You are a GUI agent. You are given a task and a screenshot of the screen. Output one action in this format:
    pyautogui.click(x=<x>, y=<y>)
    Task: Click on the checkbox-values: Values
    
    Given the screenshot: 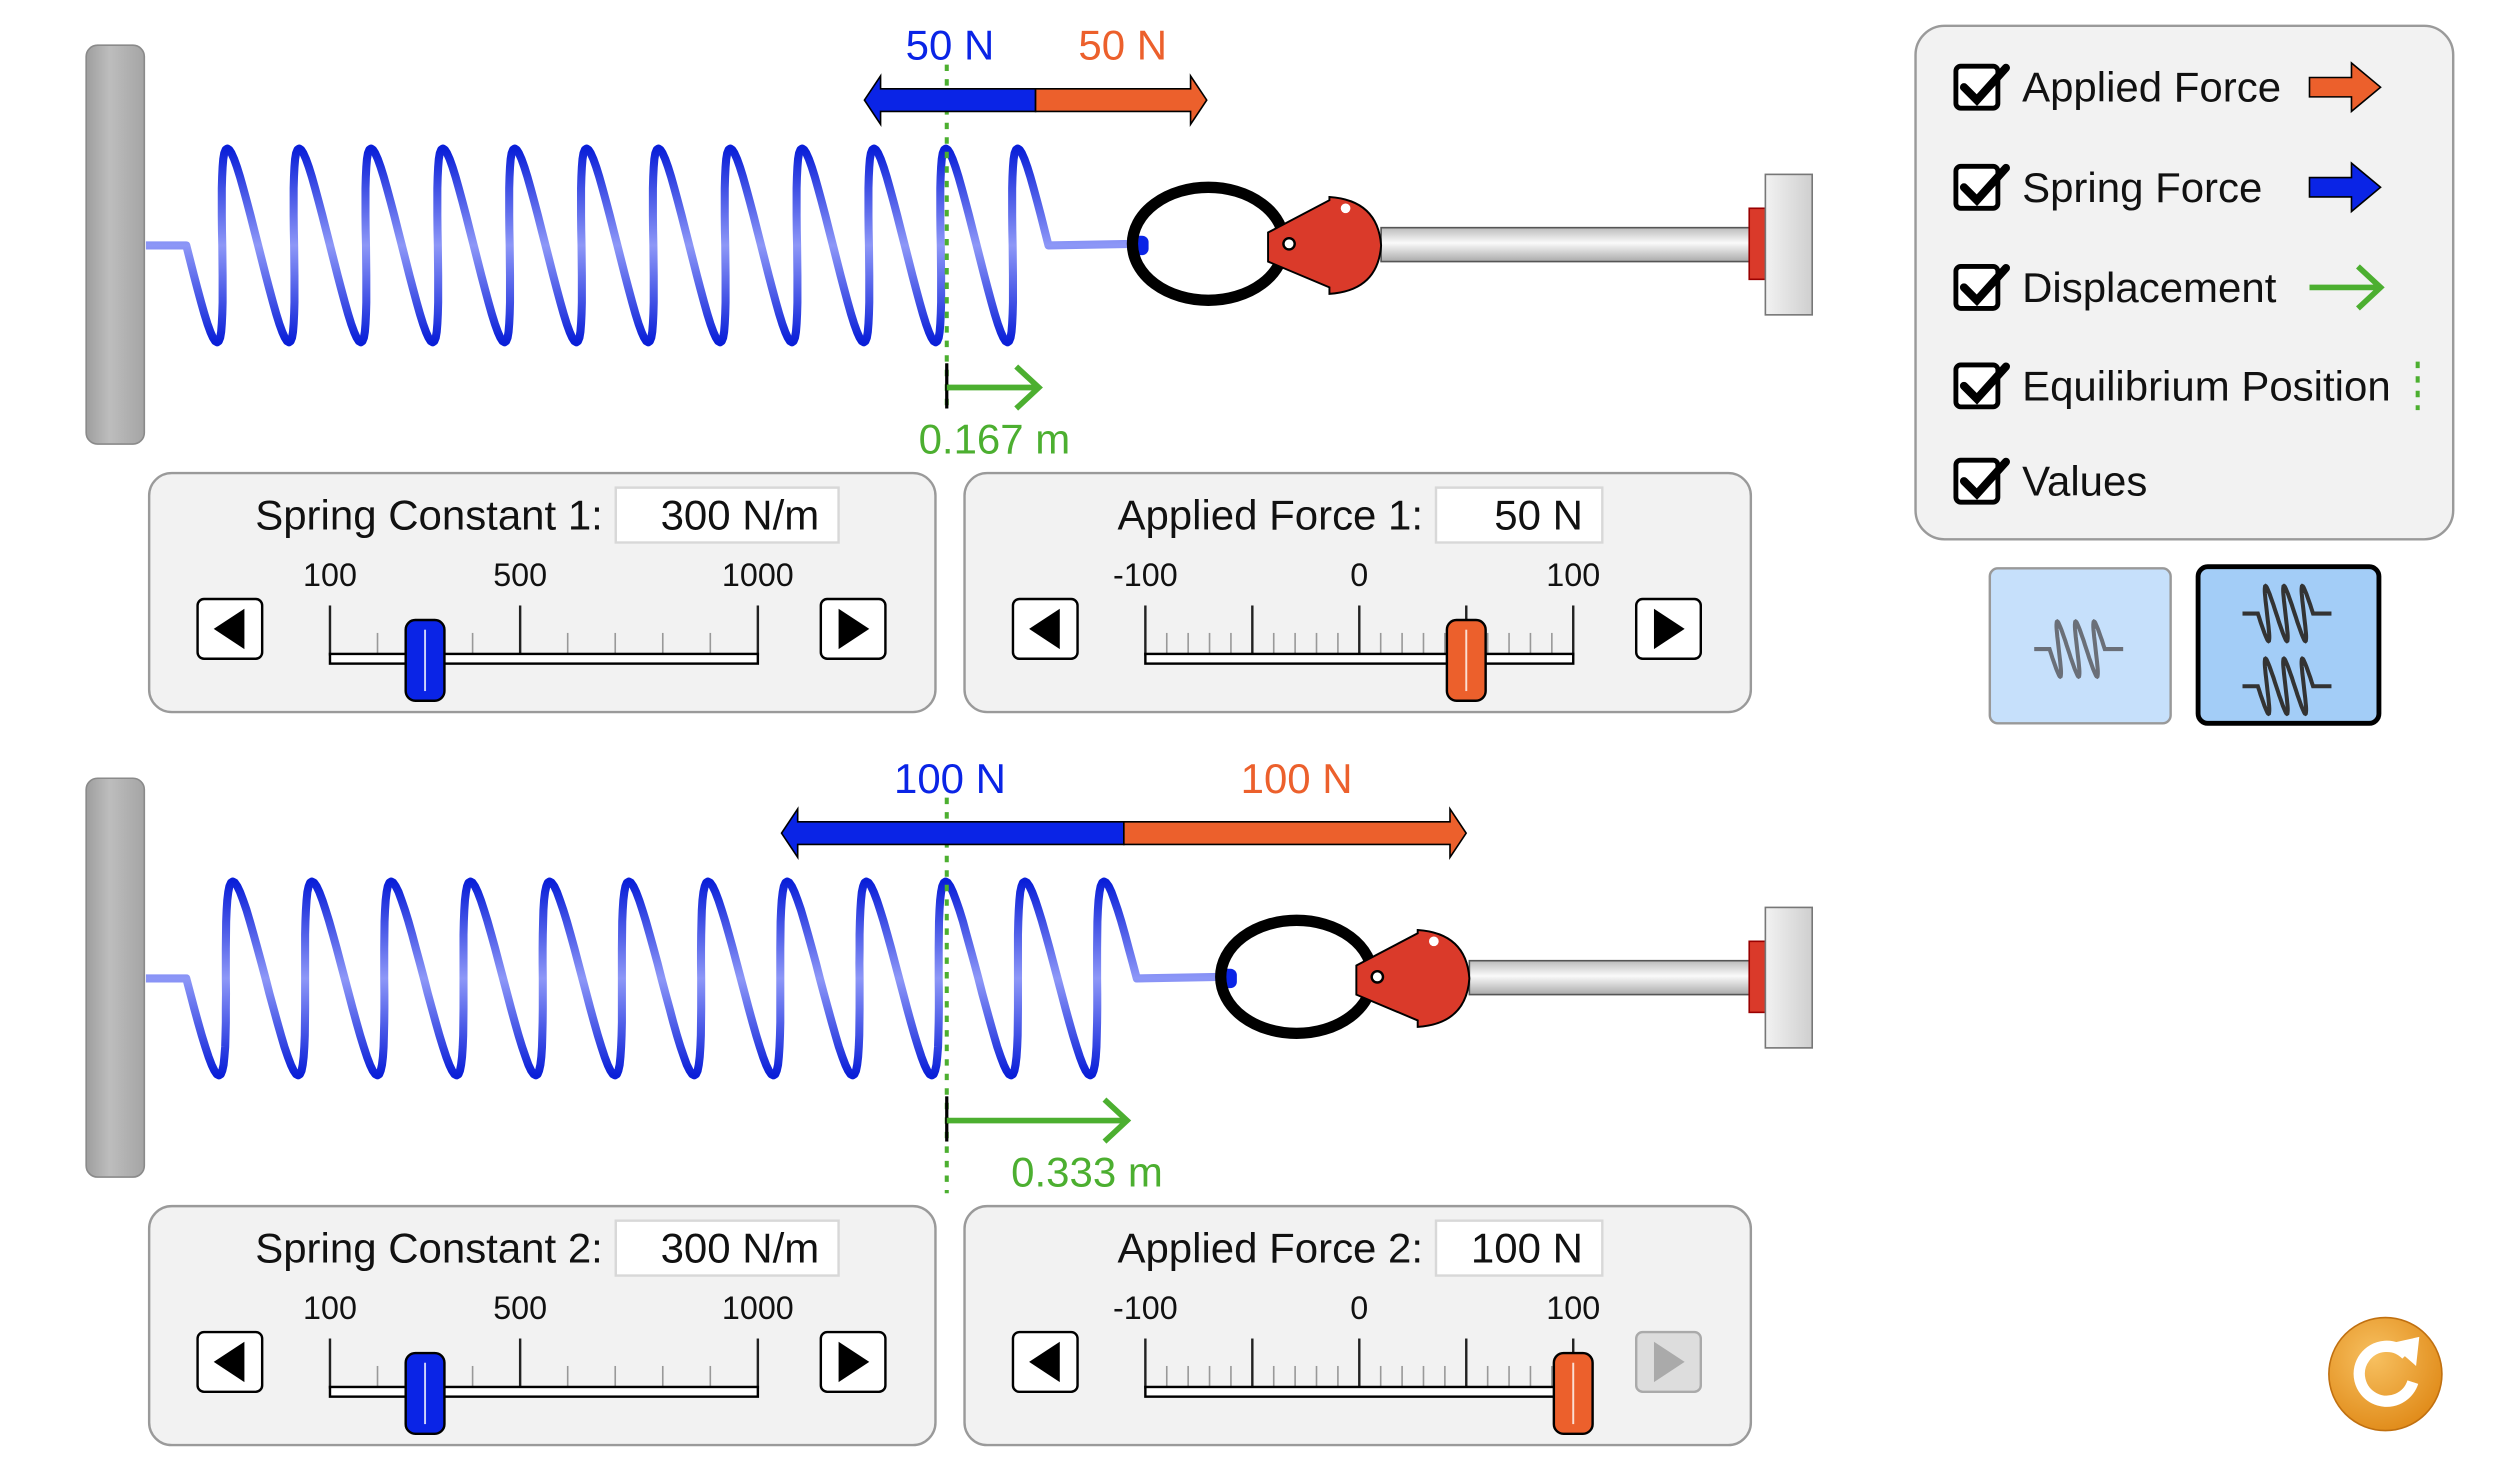 What is the action you would take?
    pyautogui.click(x=2050, y=481)
    